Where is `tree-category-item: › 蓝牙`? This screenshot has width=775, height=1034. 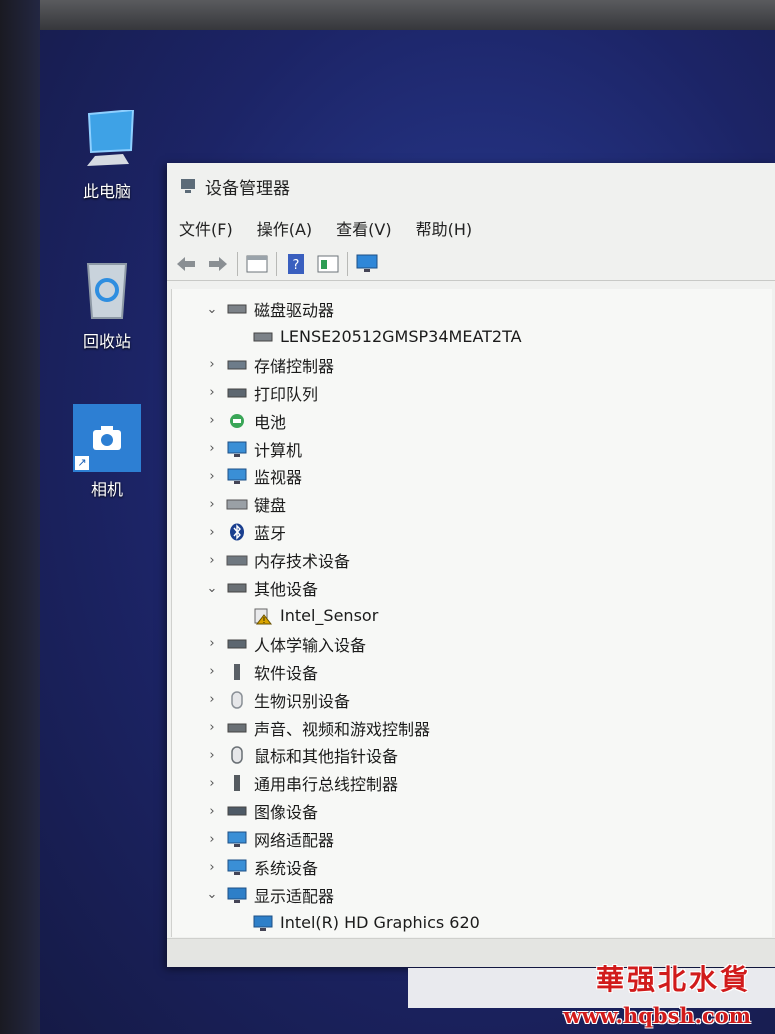 tree-category-item: › 蓝牙 is located at coordinates (244, 532).